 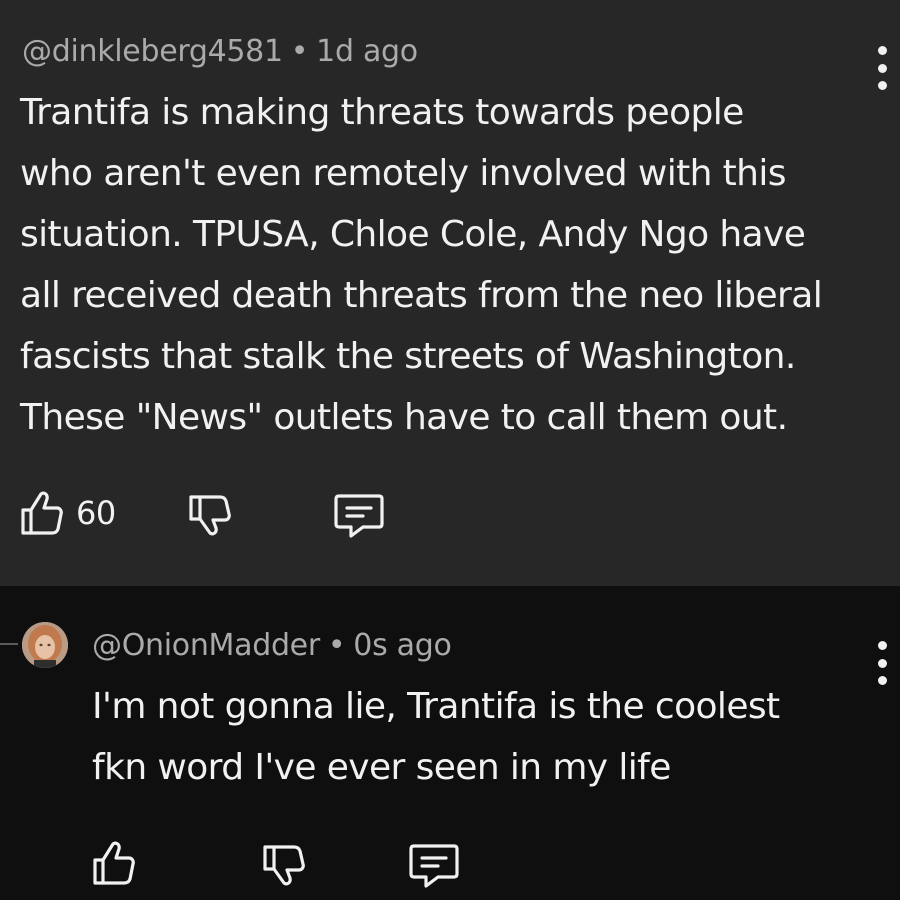 I want to click on avatar, so click(x=45, y=645).